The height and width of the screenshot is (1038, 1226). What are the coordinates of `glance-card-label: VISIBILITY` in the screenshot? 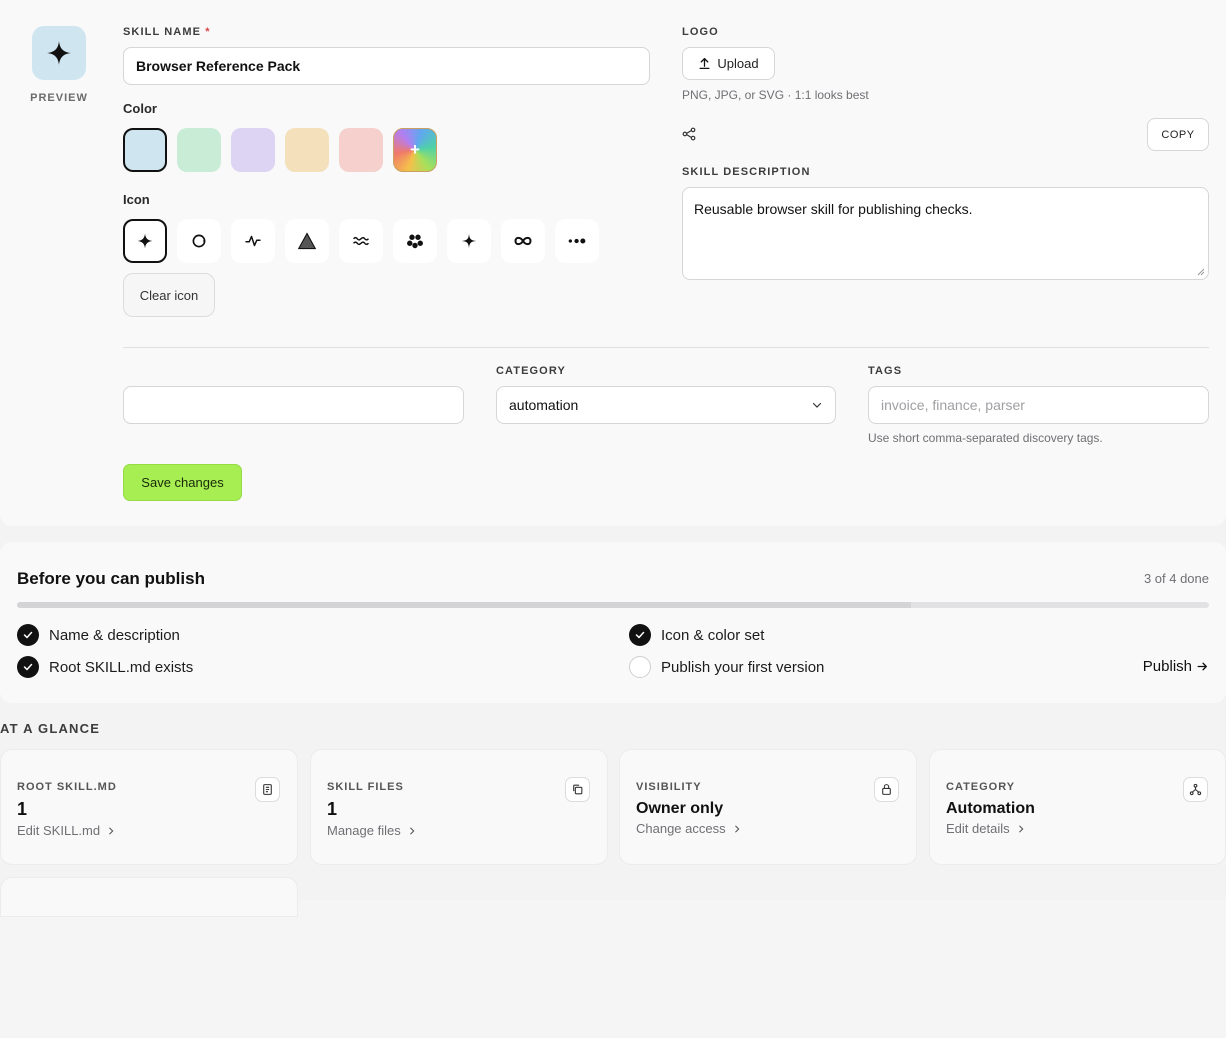 It's located at (669, 787).